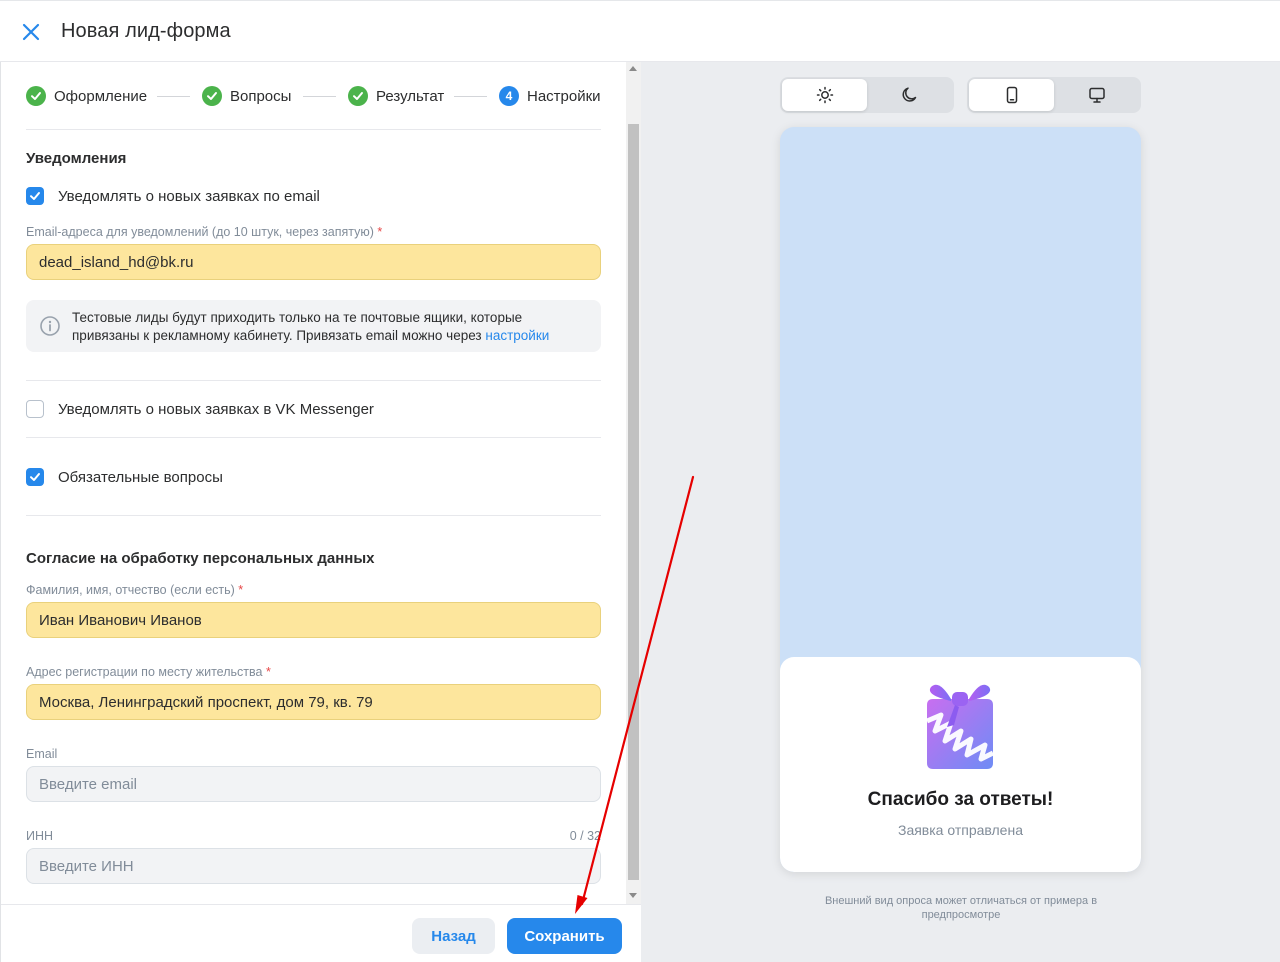 The image size is (1280, 962). I want to click on theme-toggle, so click(867, 95).